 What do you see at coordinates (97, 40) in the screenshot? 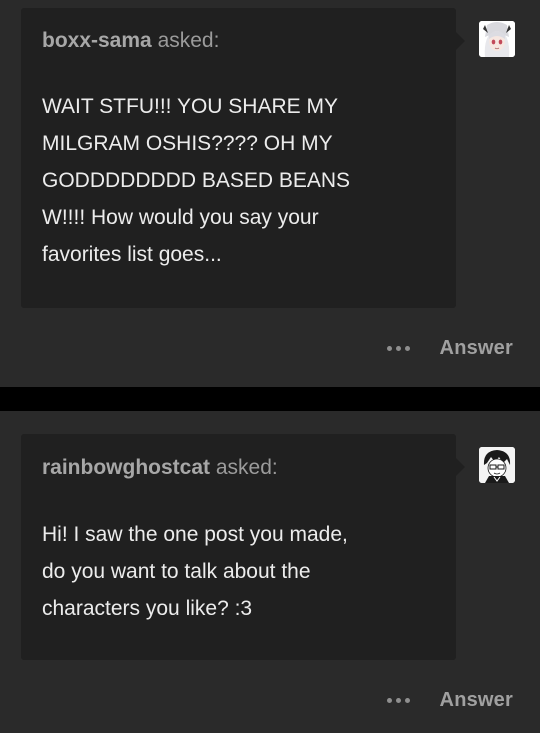
I see `asker-name: boxx-sama` at bounding box center [97, 40].